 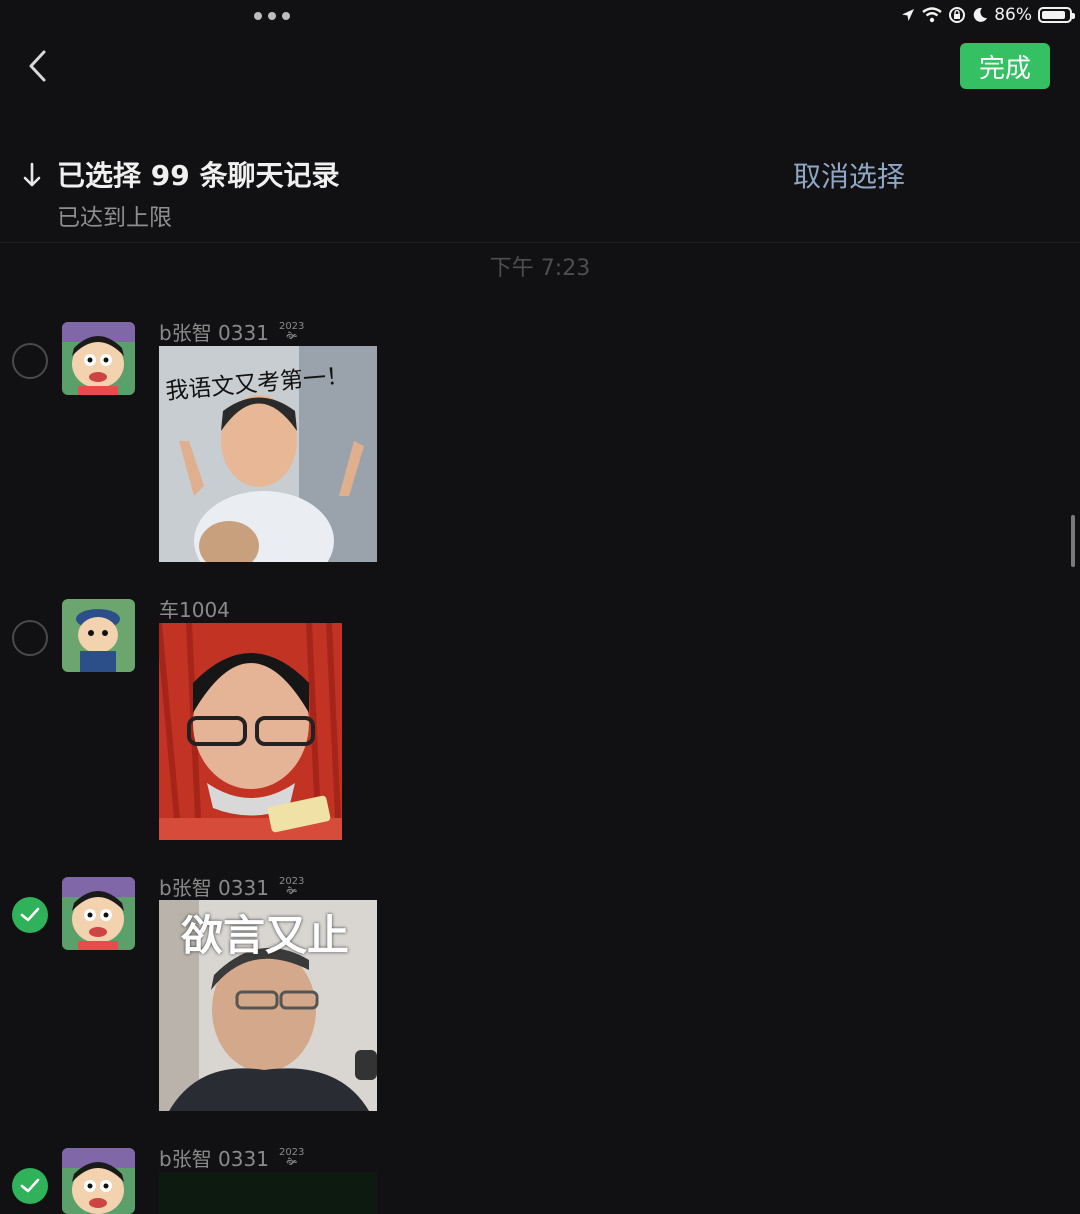 What do you see at coordinates (1073, 541) in the screenshot?
I see `scroll-indicator` at bounding box center [1073, 541].